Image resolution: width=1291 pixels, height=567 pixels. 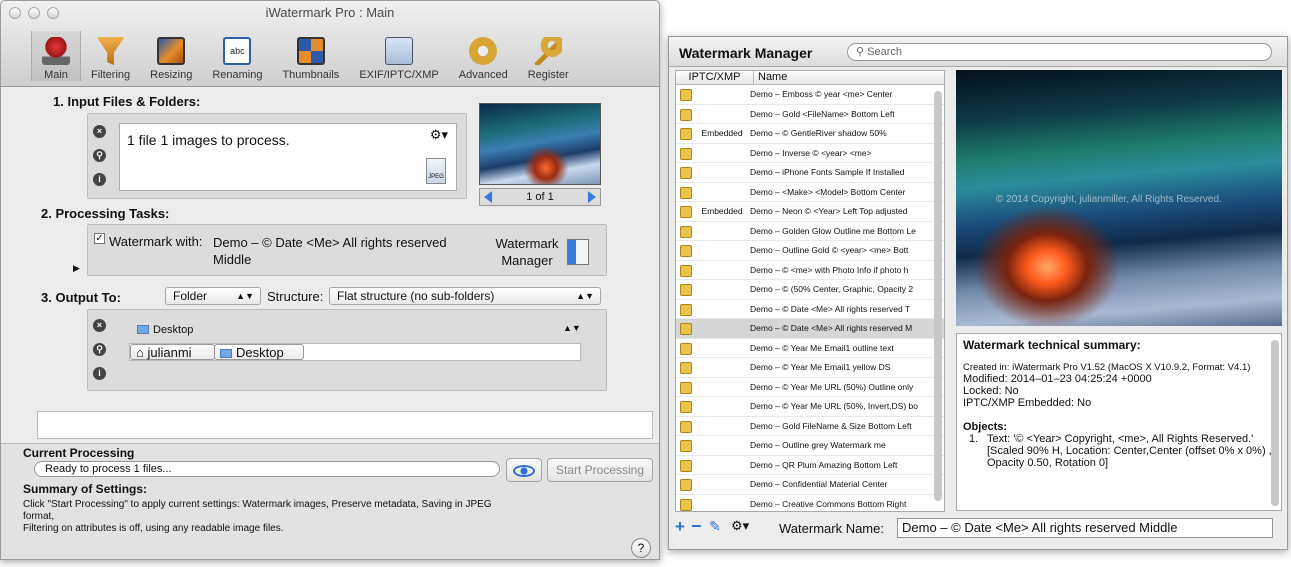 I want to click on structure-popup: Flat structure (no sub-folders) ▲▼, so click(x=465, y=296).